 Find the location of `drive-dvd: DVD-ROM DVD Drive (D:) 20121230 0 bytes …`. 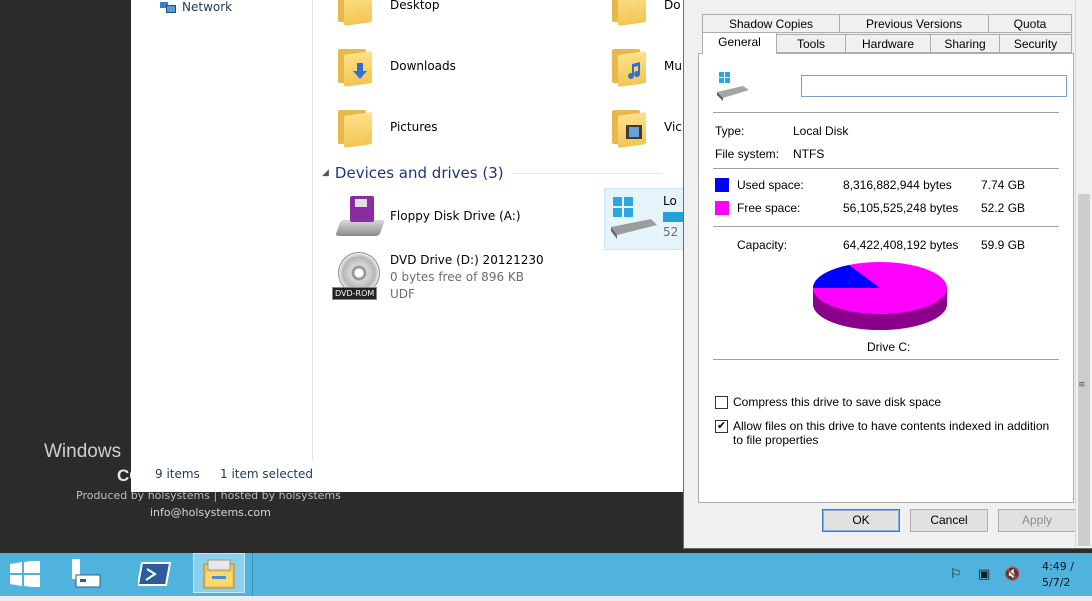

drive-dvd: DVD-ROM DVD Drive (D:) 20121230 0 bytes … is located at coordinates (438, 277).